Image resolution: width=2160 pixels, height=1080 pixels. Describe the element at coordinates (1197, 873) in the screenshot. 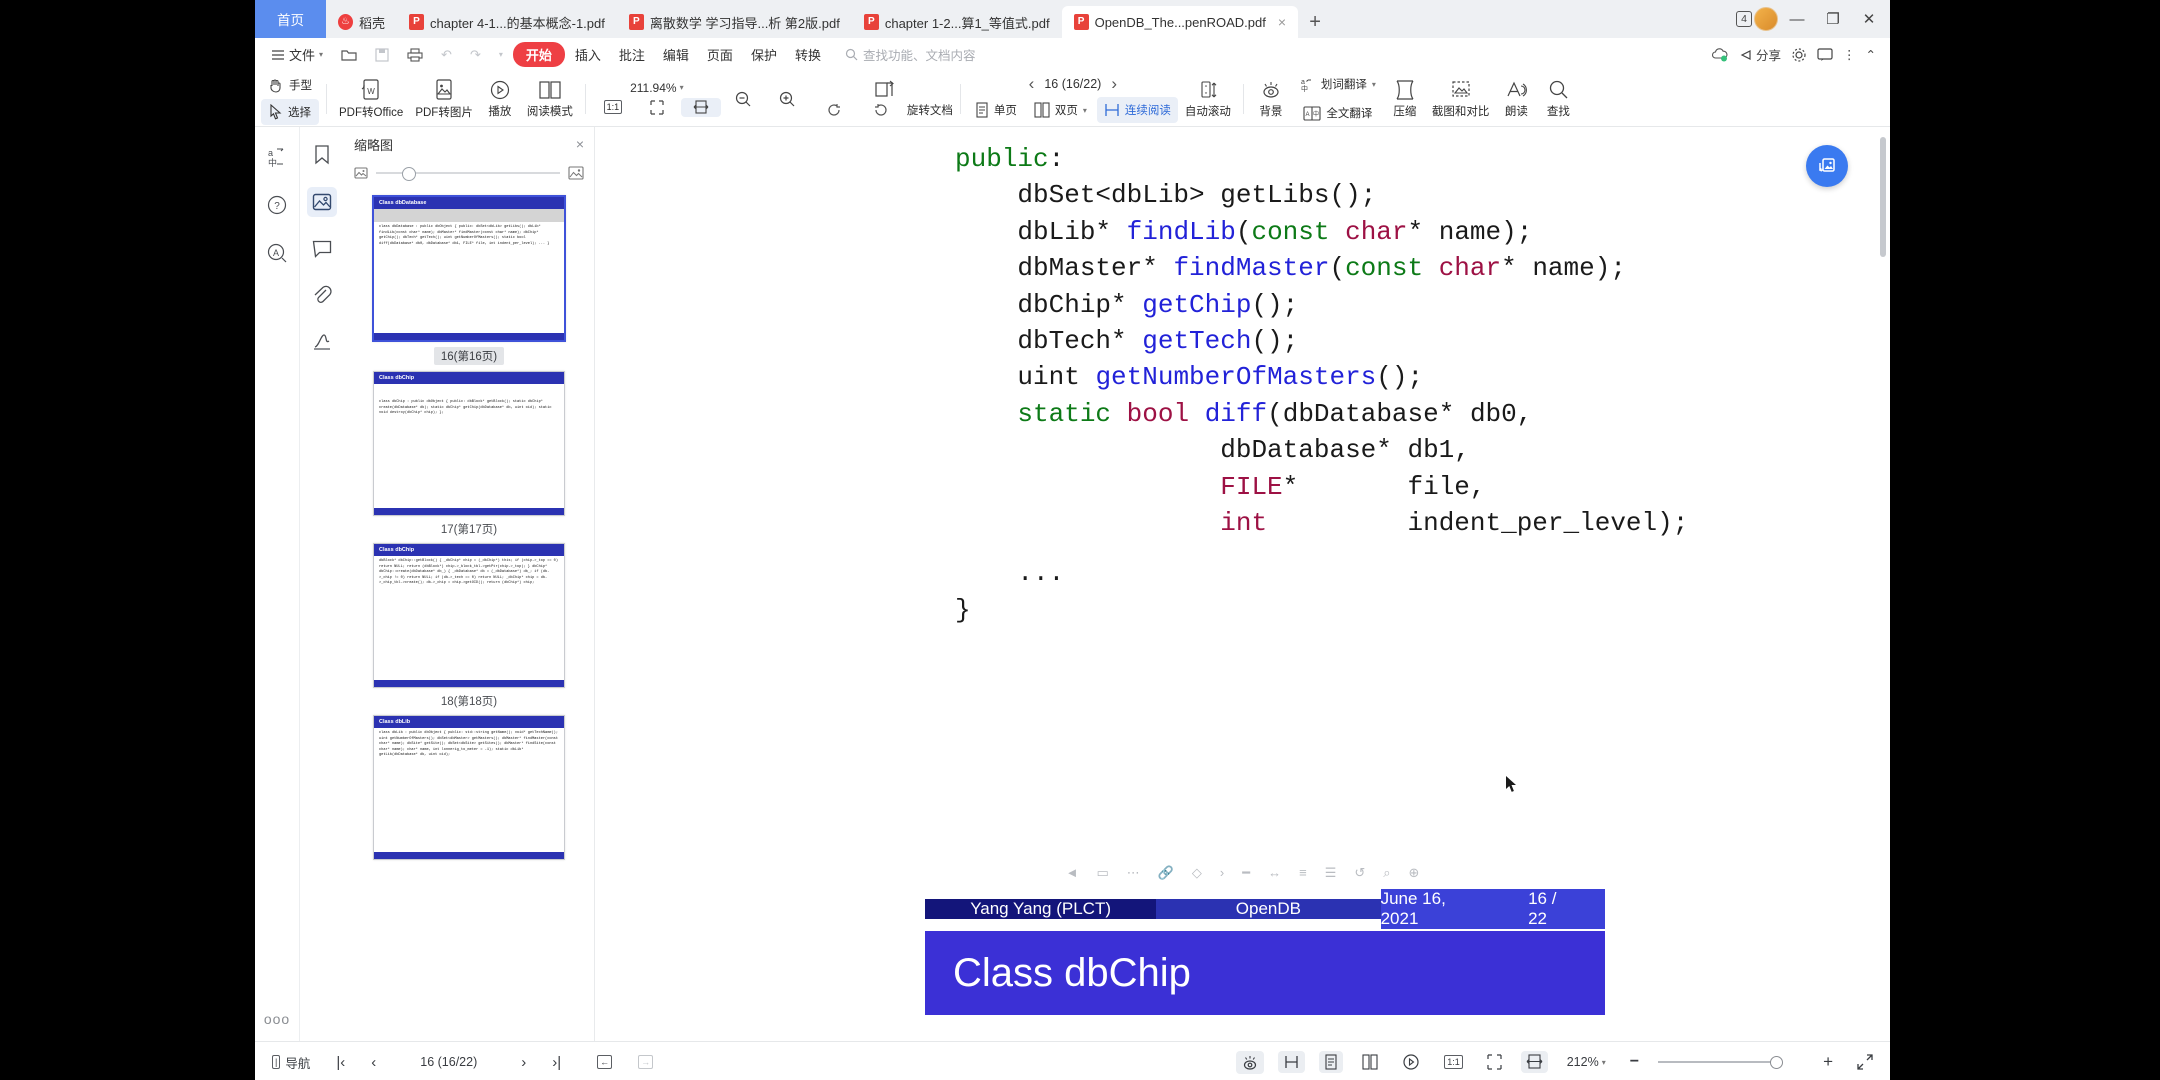

I see `mini-shape-icon: ◇` at that location.